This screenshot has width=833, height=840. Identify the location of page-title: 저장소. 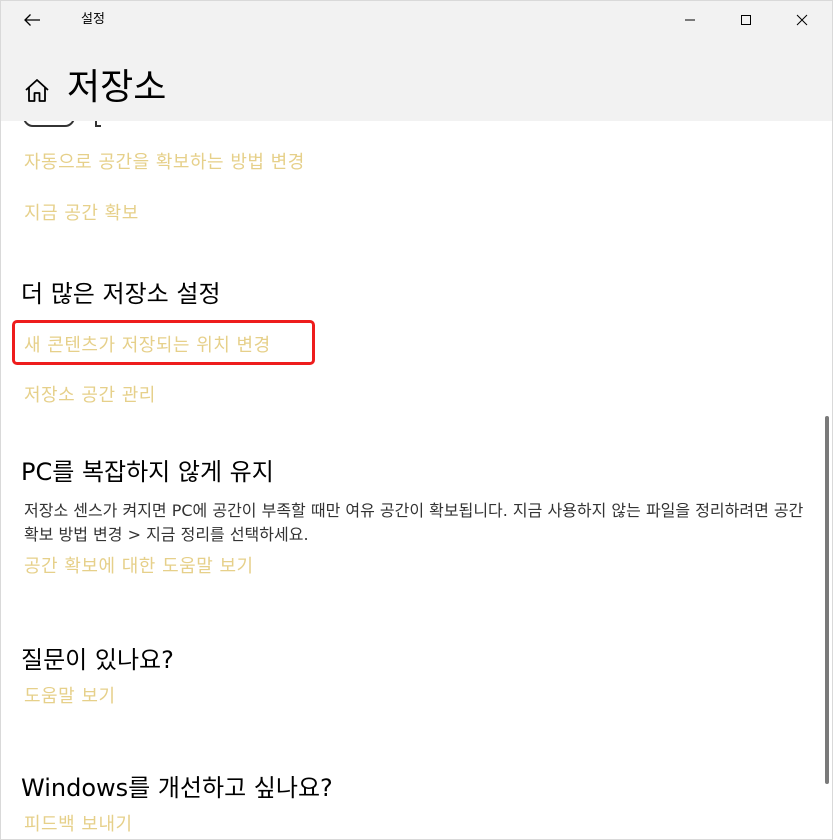
(117, 87).